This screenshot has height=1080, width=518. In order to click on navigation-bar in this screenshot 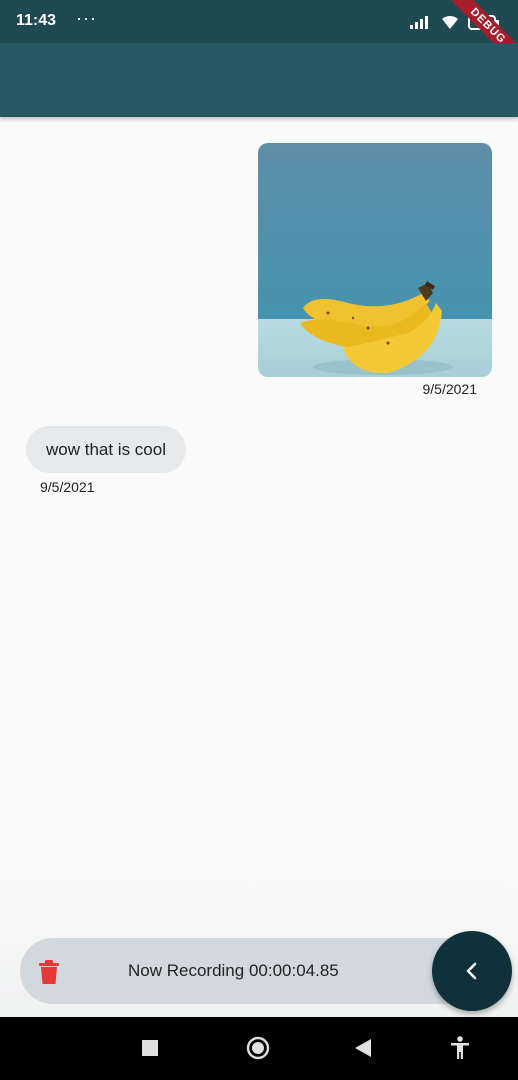, I will do `click(259, 1048)`.